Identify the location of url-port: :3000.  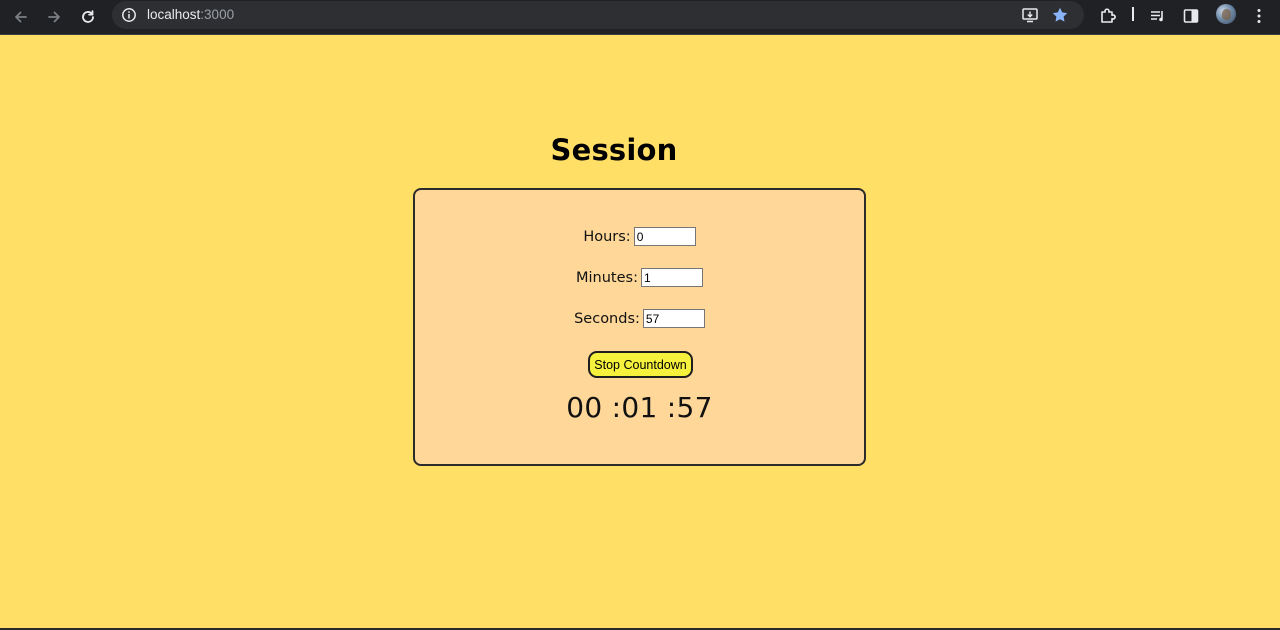
(217, 14).